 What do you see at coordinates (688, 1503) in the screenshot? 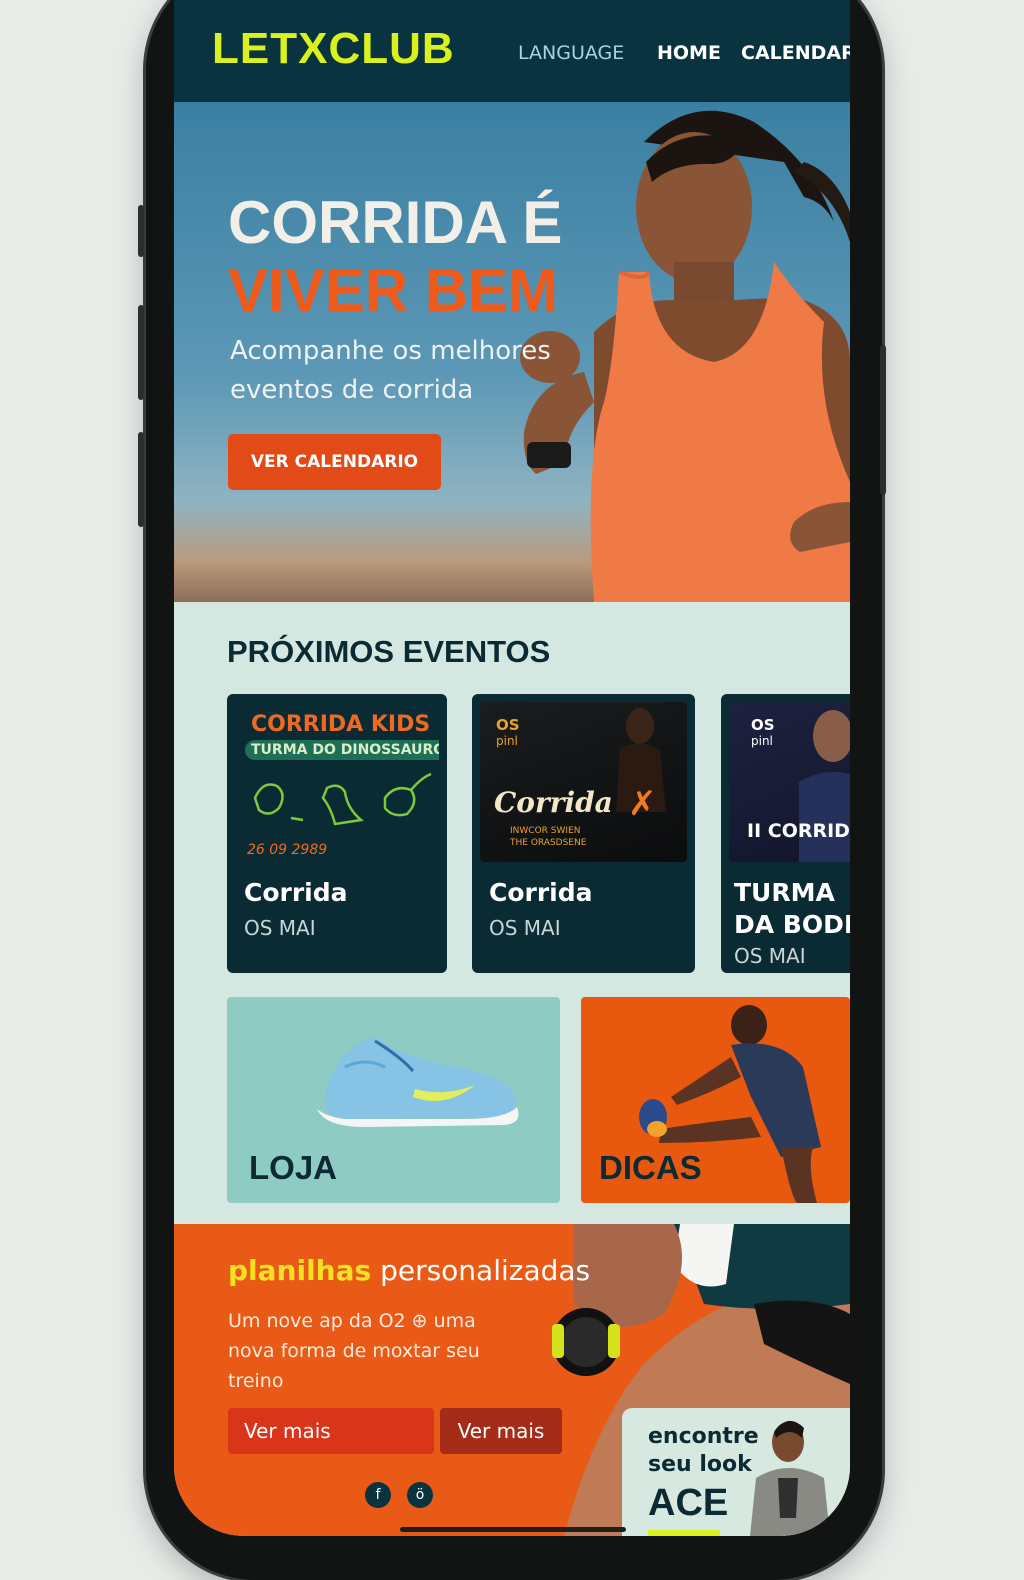
I see `look-brand: ACE` at bounding box center [688, 1503].